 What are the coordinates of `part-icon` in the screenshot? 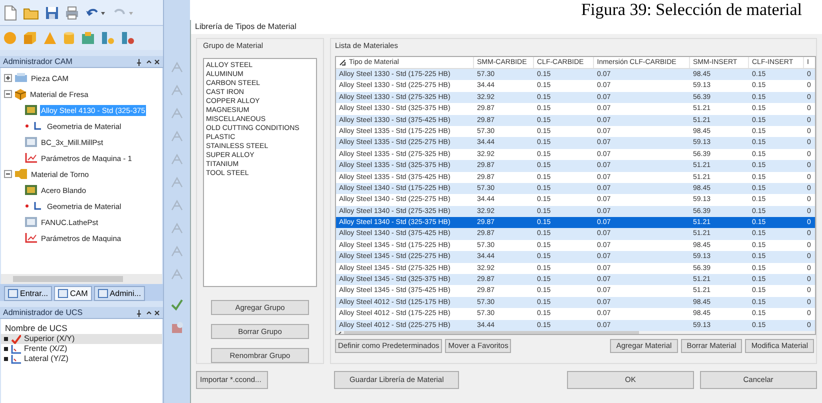 It's located at (21, 78).